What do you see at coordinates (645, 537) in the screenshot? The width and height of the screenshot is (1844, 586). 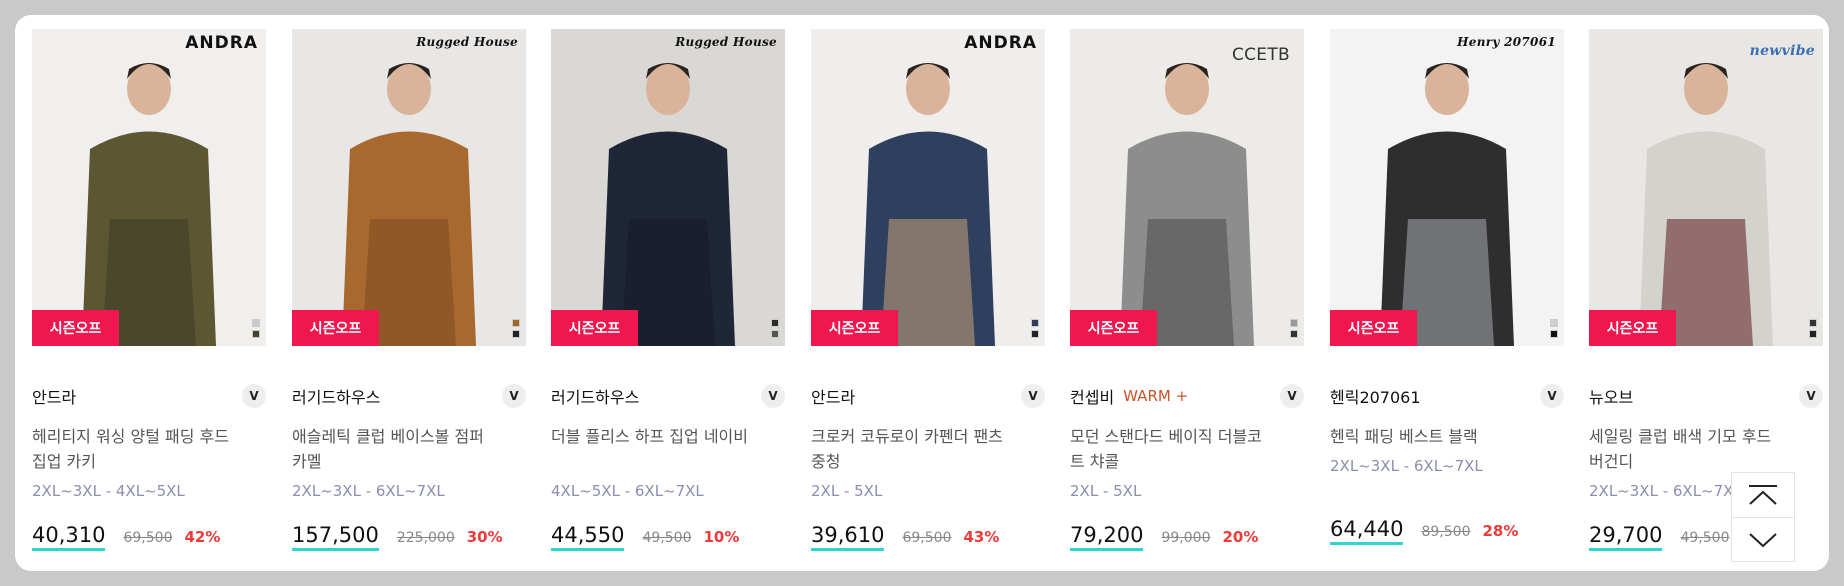 I see `price-row: 44,550 49,500 10%` at bounding box center [645, 537].